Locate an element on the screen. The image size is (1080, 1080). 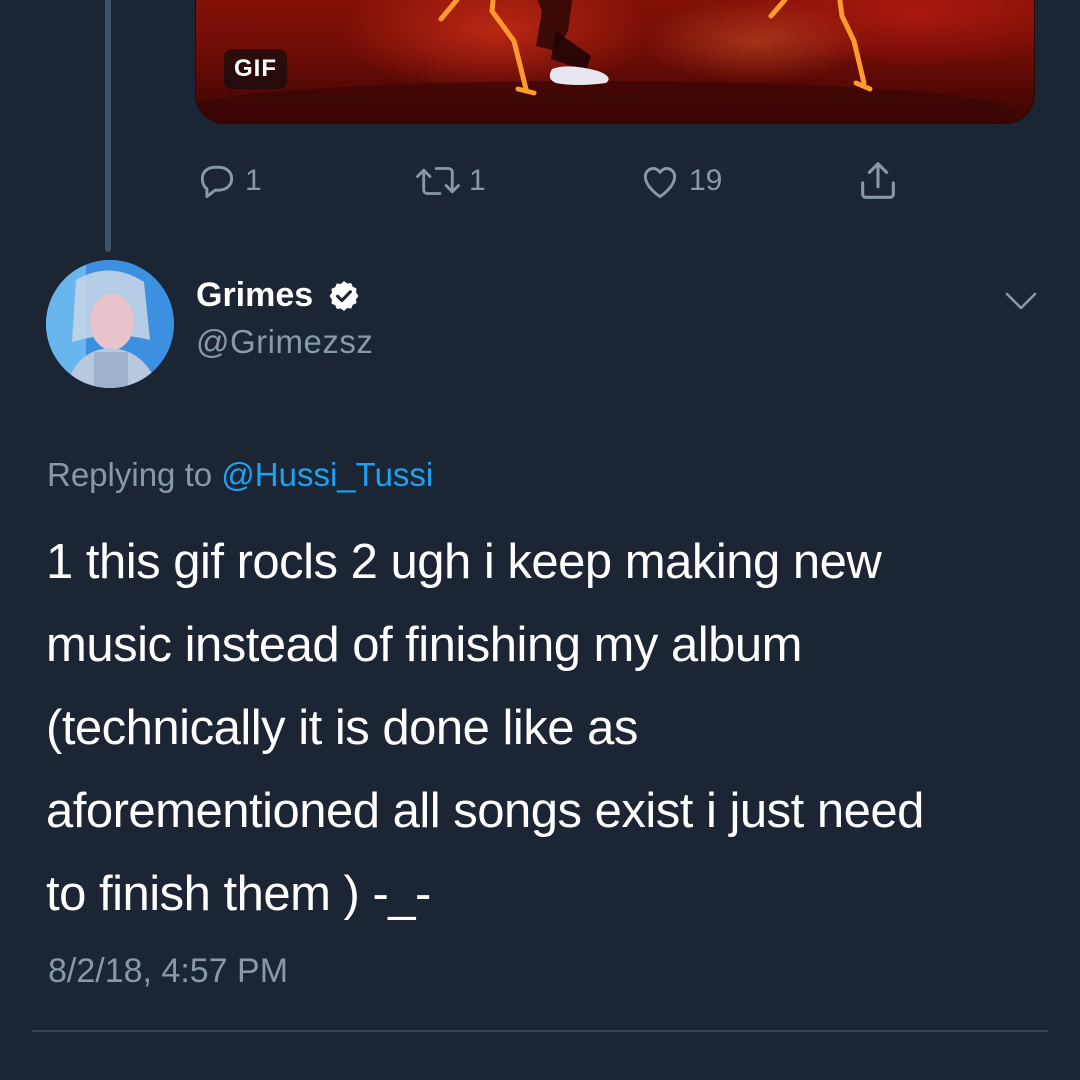
replying-label: Replying to is located at coordinates (130, 474).